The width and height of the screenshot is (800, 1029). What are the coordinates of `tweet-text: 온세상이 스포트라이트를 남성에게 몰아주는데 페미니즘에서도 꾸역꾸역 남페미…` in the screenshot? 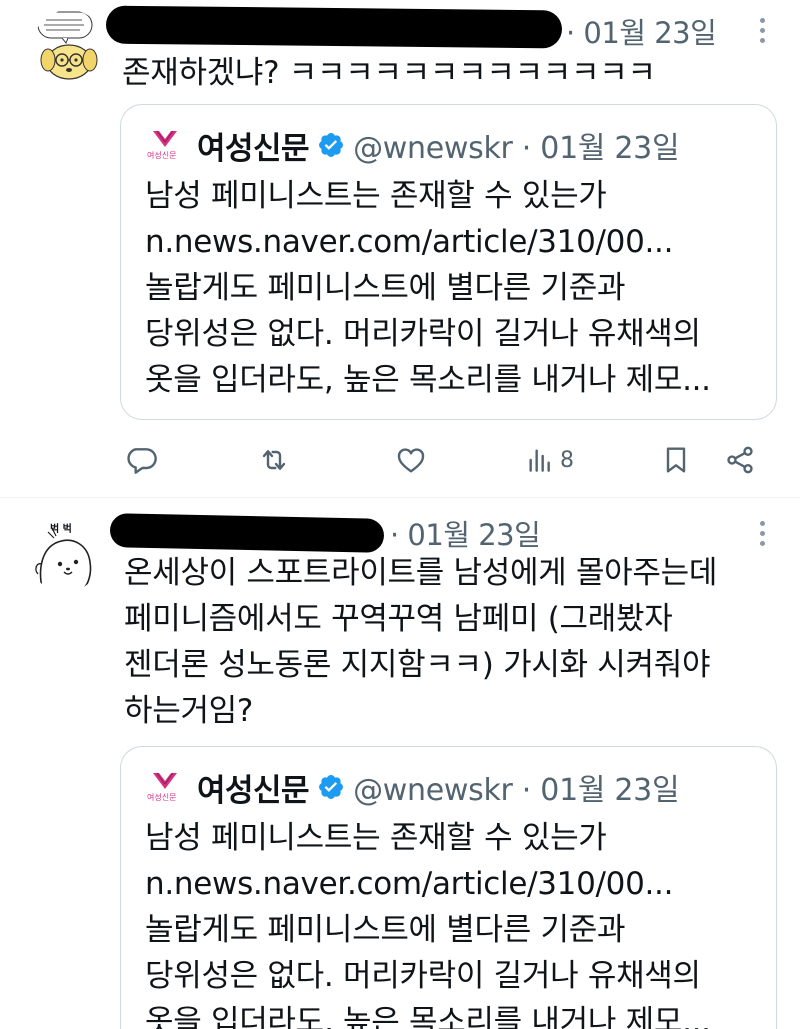 It's located at (420, 642).